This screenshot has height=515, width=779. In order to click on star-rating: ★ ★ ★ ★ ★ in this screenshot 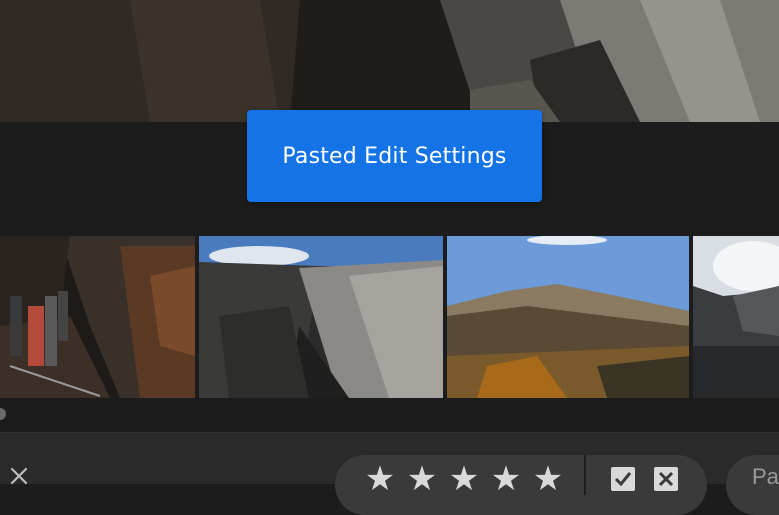, I will do `click(464, 479)`.